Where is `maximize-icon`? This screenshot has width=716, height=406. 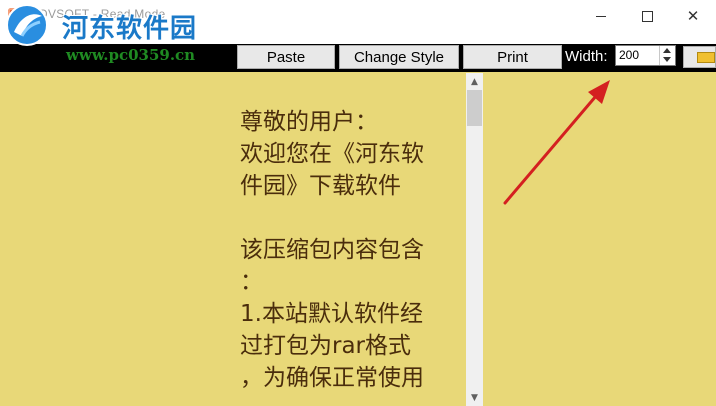
maximize-icon is located at coordinates (647, 16).